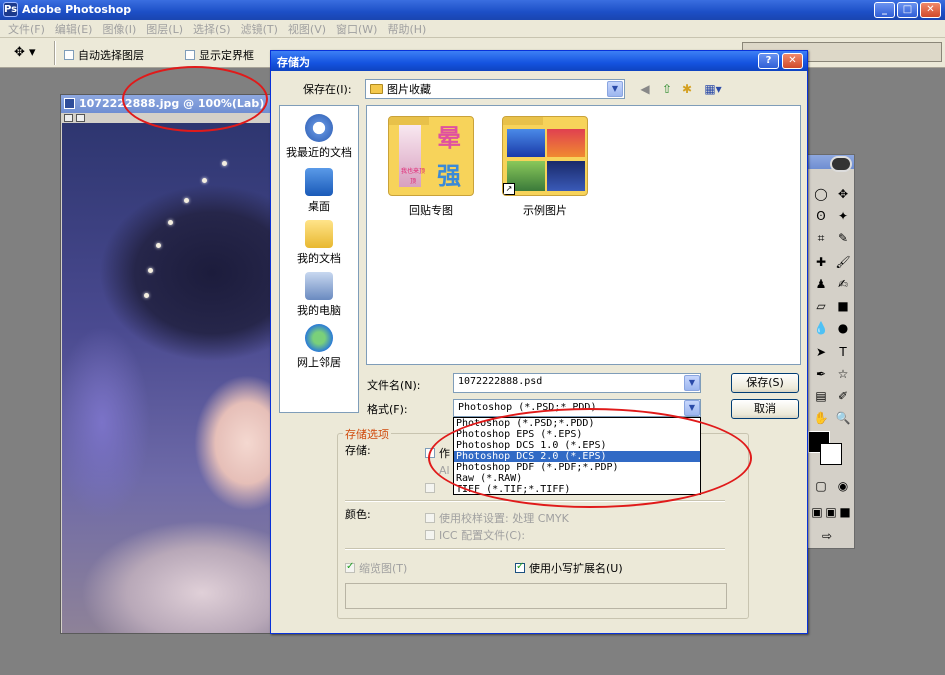 The width and height of the screenshot is (945, 675). I want to click on pen-tool-icon: ✒, so click(821, 374).